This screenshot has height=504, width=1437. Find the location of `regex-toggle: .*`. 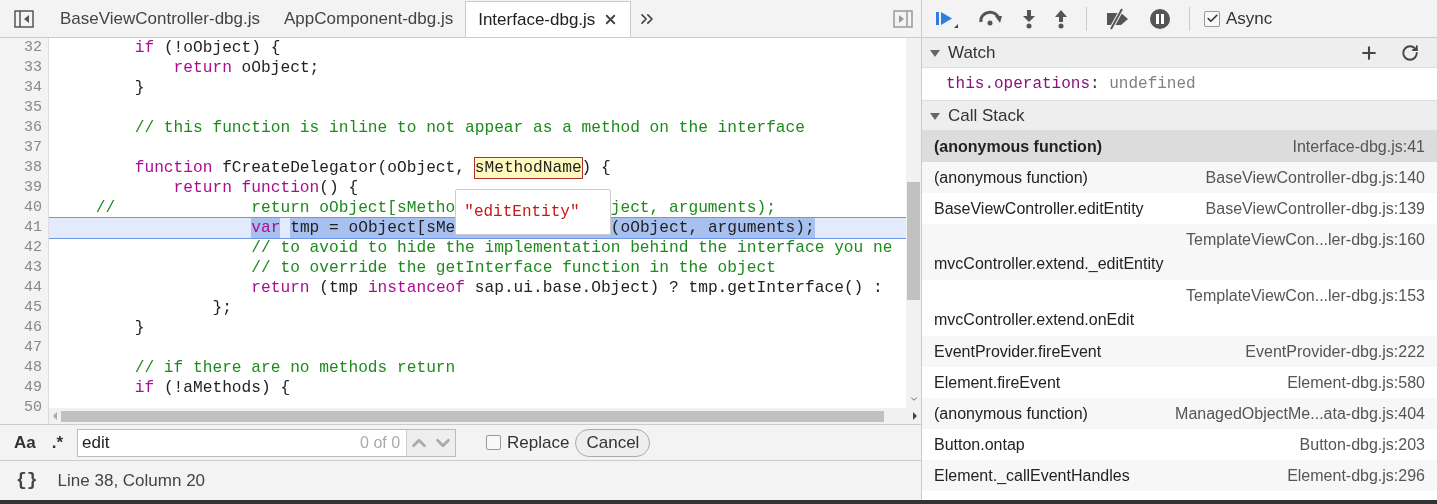

regex-toggle: .* is located at coordinates (57, 442).